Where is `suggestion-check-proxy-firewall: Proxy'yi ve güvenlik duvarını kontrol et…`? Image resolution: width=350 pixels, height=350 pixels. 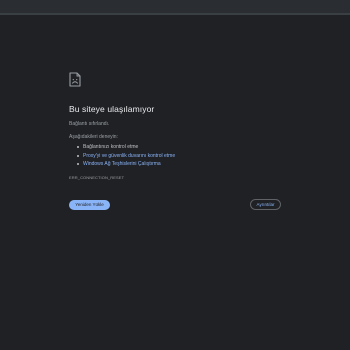 suggestion-check-proxy-firewall: Proxy'yi ve güvenlik duvarını kontrol et… is located at coordinates (122, 156).